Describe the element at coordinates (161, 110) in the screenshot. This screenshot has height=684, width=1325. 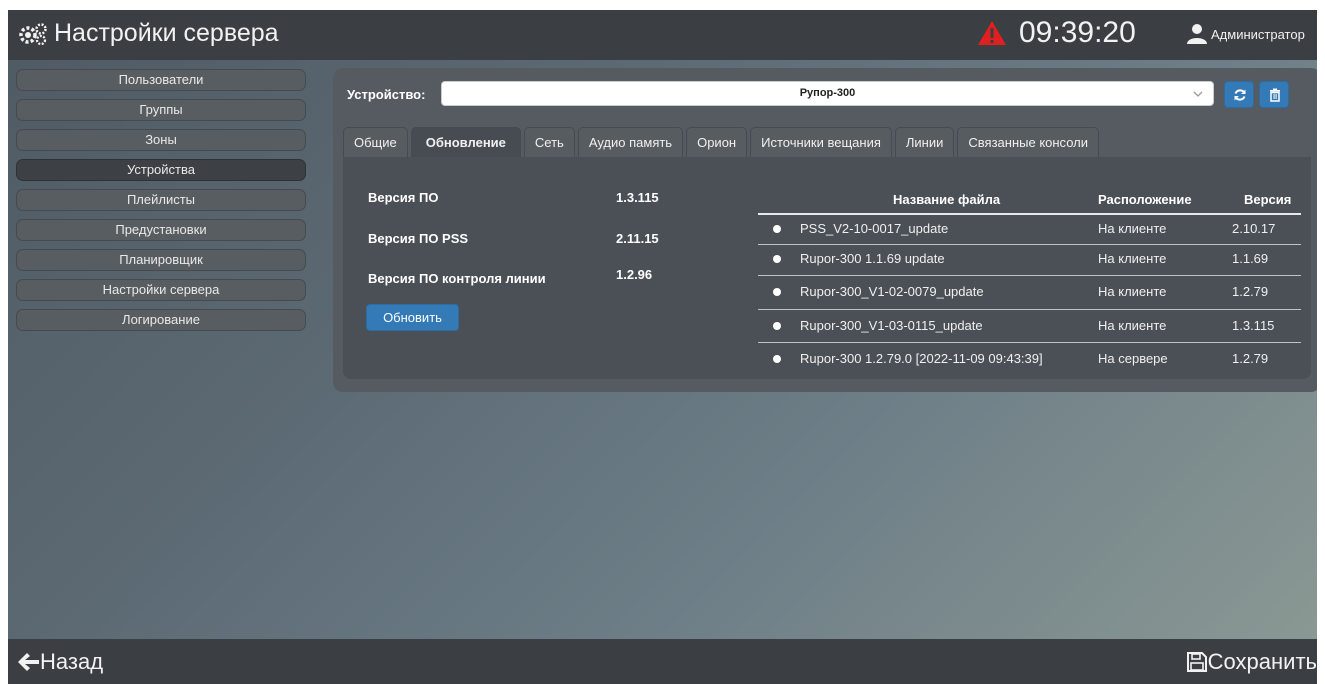
I see `sidebar-item-groups: Группы` at that location.